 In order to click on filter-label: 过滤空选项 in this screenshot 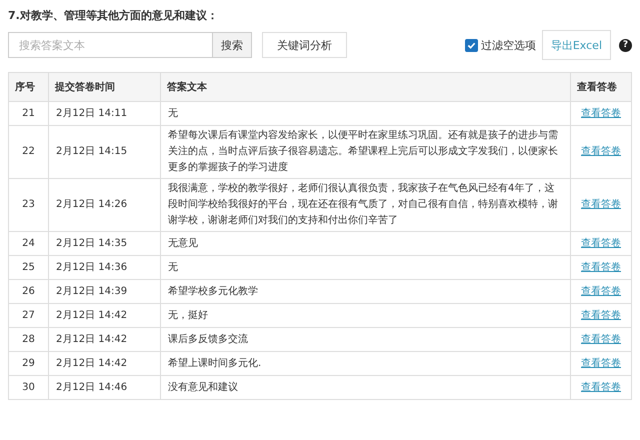, I will do `click(508, 45)`.